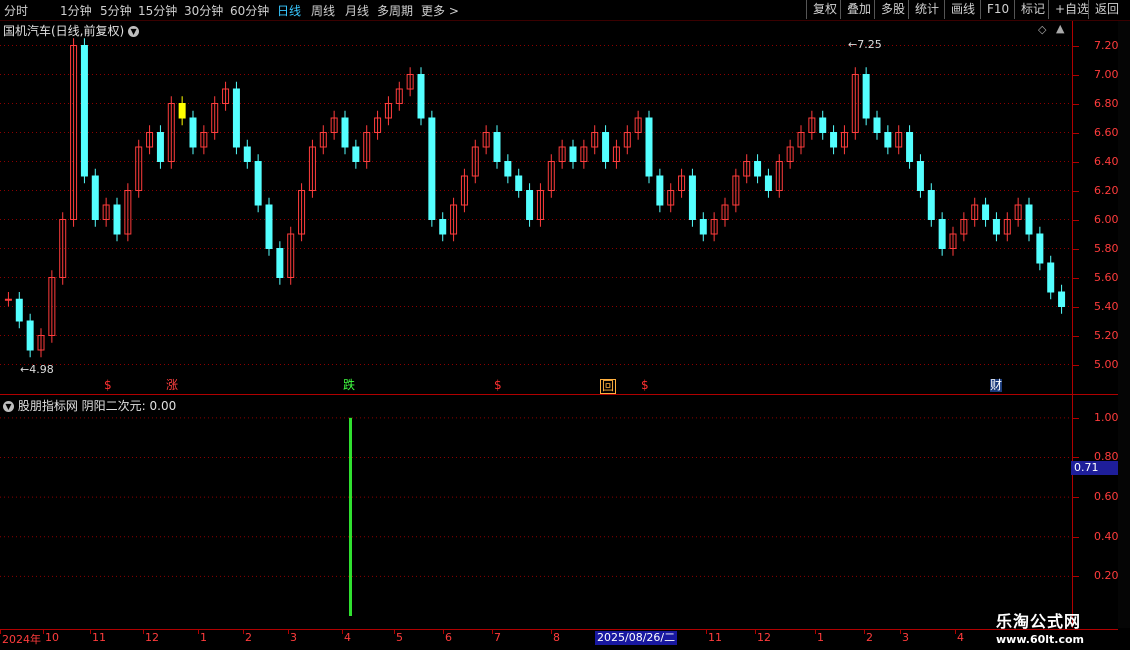 This screenshot has width=1130, height=650. I want to click on toolbar-button: 标记, so click(1032, 9).